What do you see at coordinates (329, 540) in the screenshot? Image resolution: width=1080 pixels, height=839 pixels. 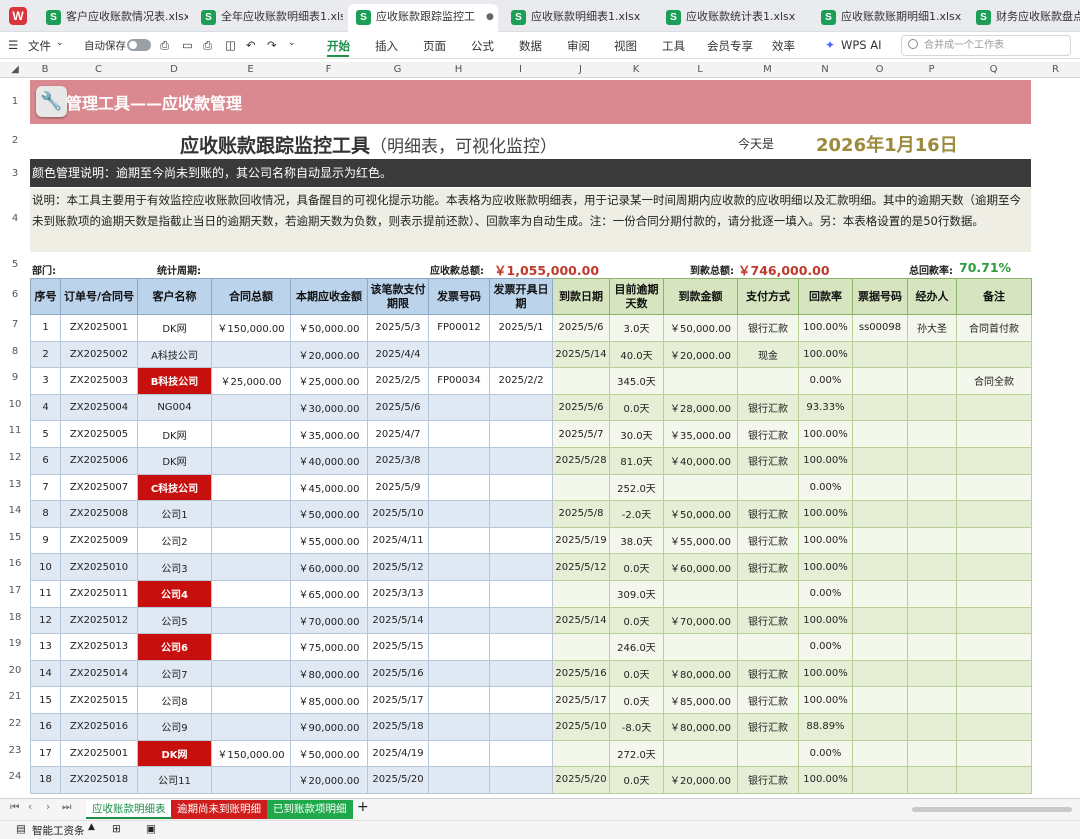 I see `table-cell: ￥55,000.00` at bounding box center [329, 540].